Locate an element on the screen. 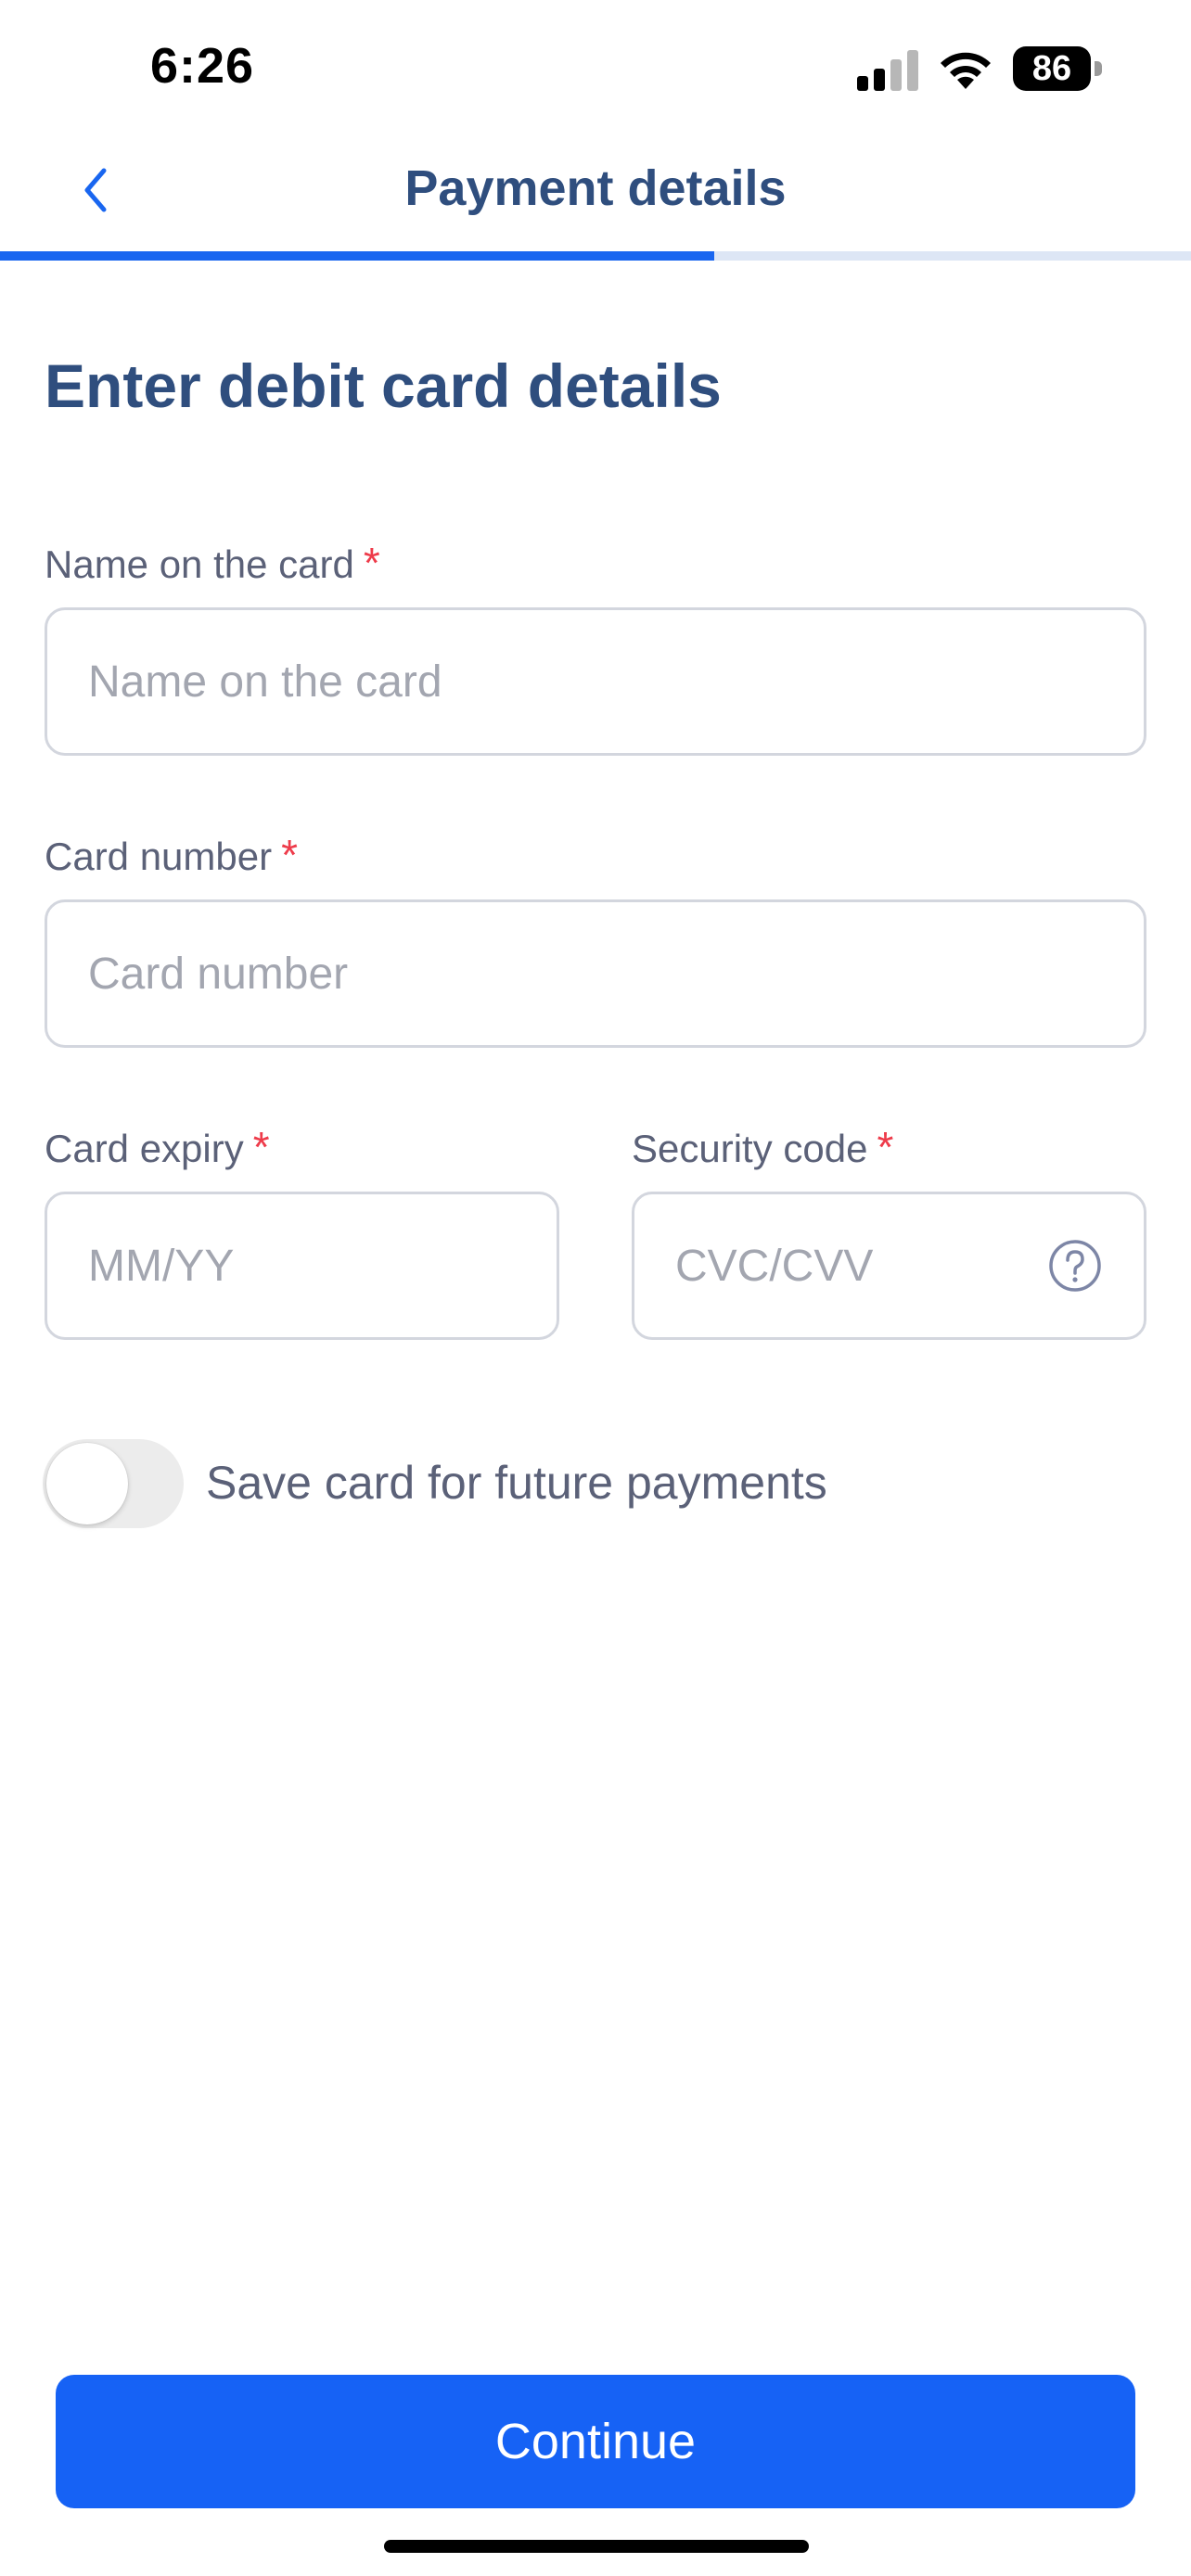 The width and height of the screenshot is (1191, 2576). save-card-label: Save card for future payments is located at coordinates (516, 1483).